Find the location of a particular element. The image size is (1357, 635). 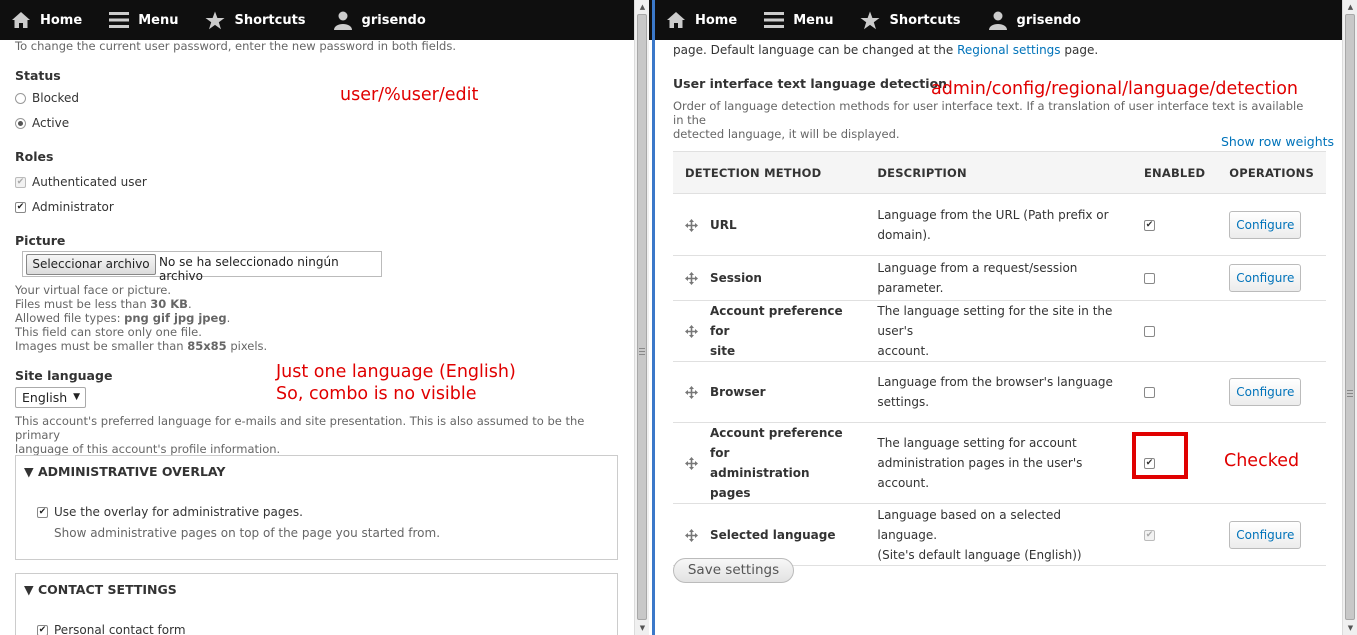

site-language-label: Site language is located at coordinates (64, 375).